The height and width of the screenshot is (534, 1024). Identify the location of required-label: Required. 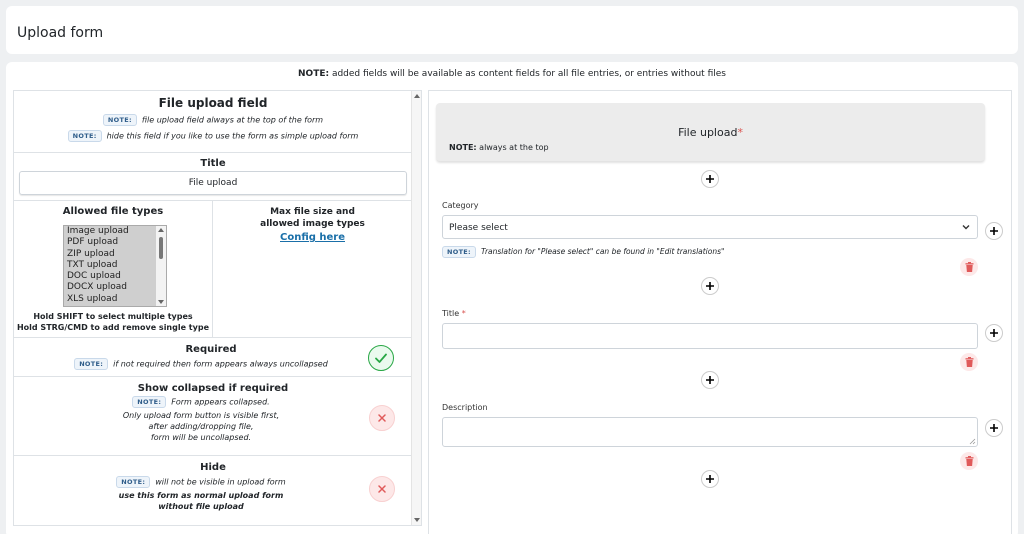
(211, 349).